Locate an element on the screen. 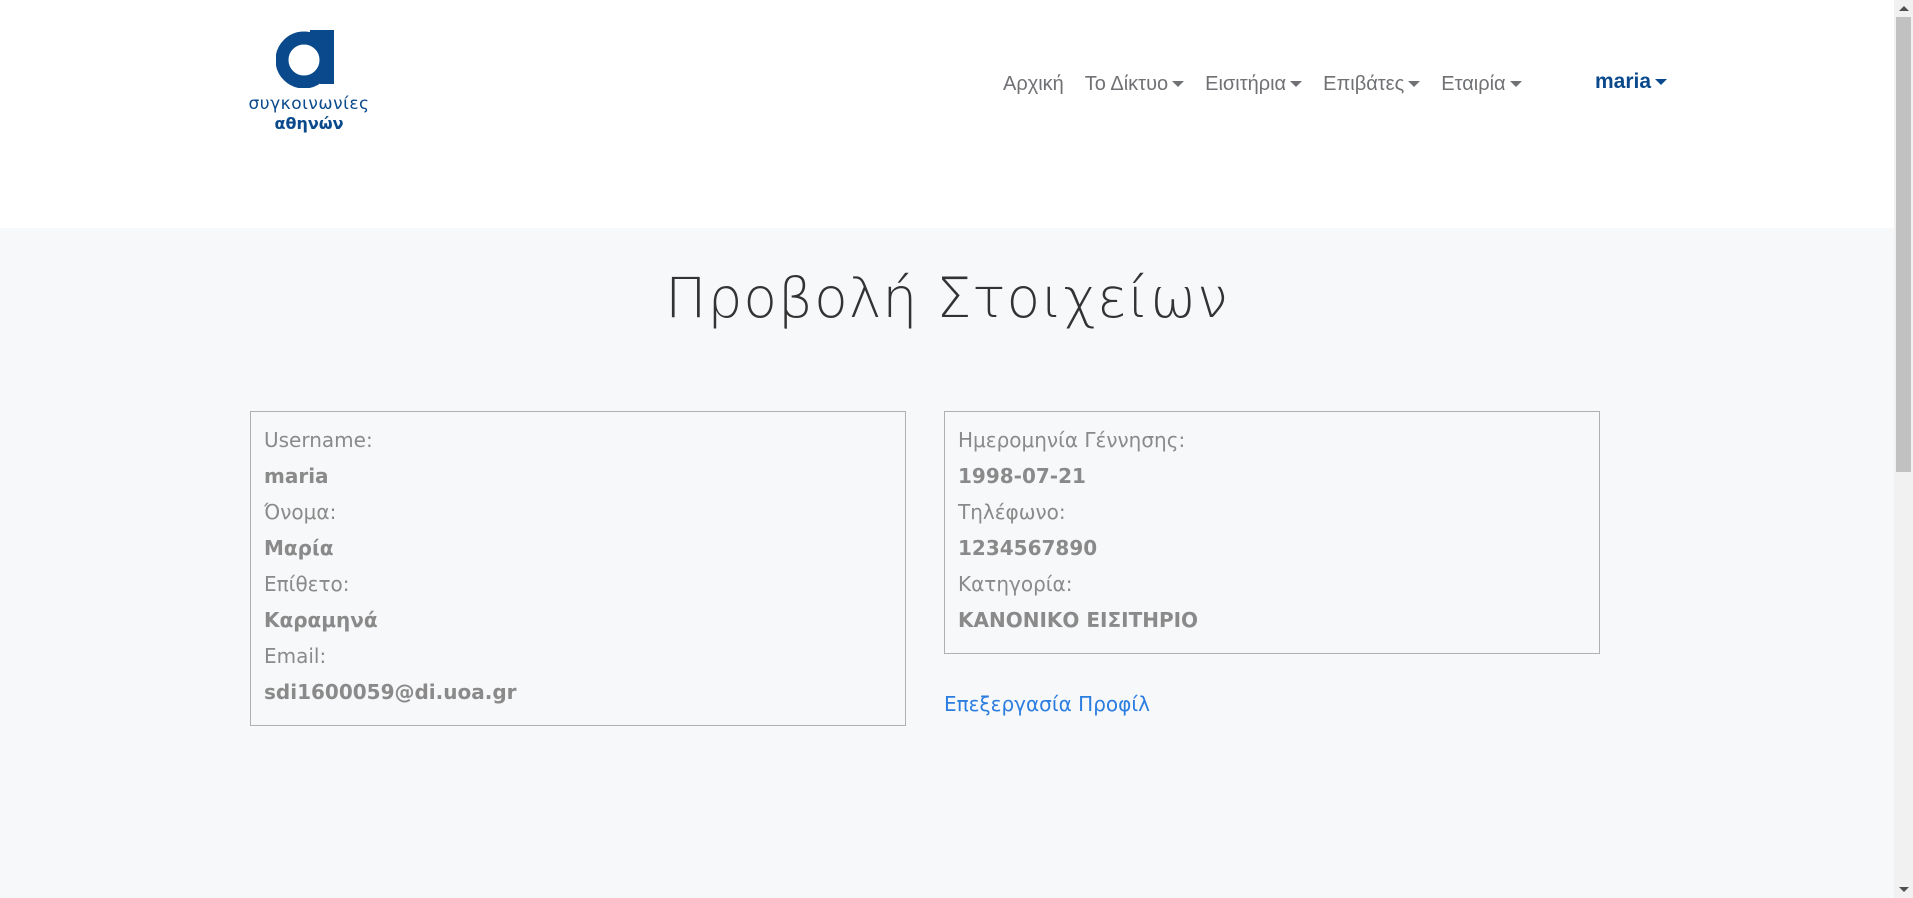 The width and height of the screenshot is (1913, 898). nav-company-dropdown: Εταιρία is located at coordinates (1481, 84).